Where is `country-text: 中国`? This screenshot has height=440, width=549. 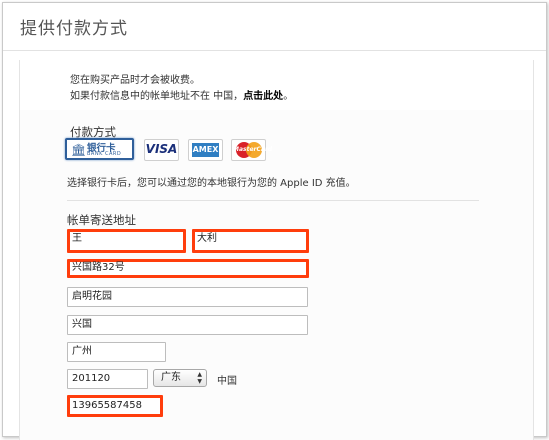
country-text: 中国 is located at coordinates (227, 381).